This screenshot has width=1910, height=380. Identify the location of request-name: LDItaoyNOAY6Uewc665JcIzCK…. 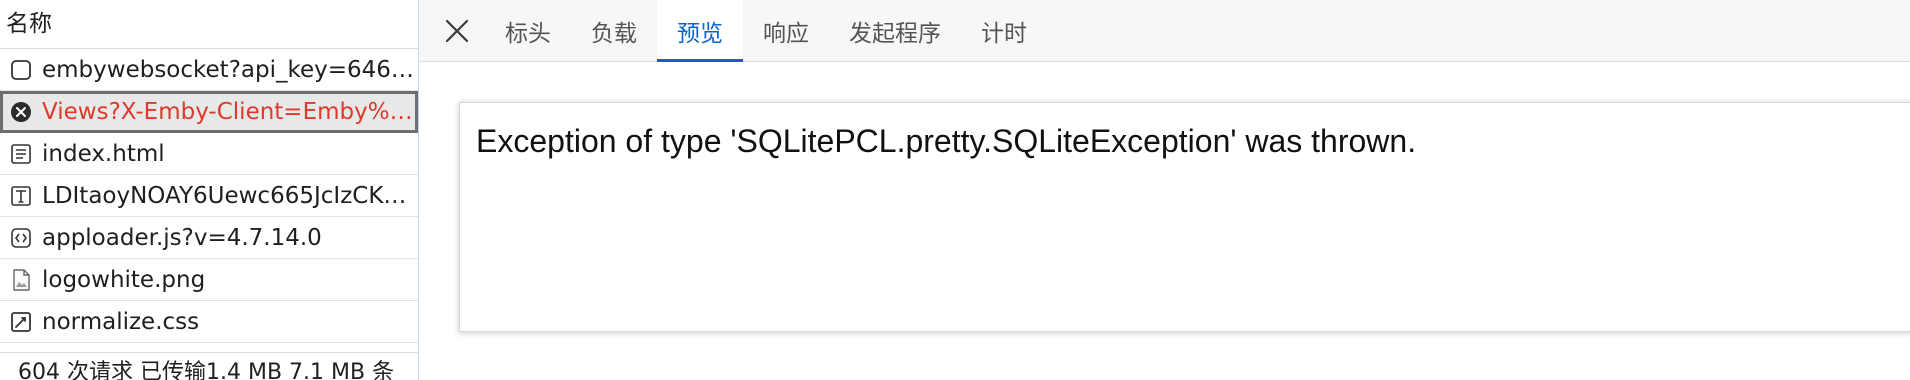
(224, 195).